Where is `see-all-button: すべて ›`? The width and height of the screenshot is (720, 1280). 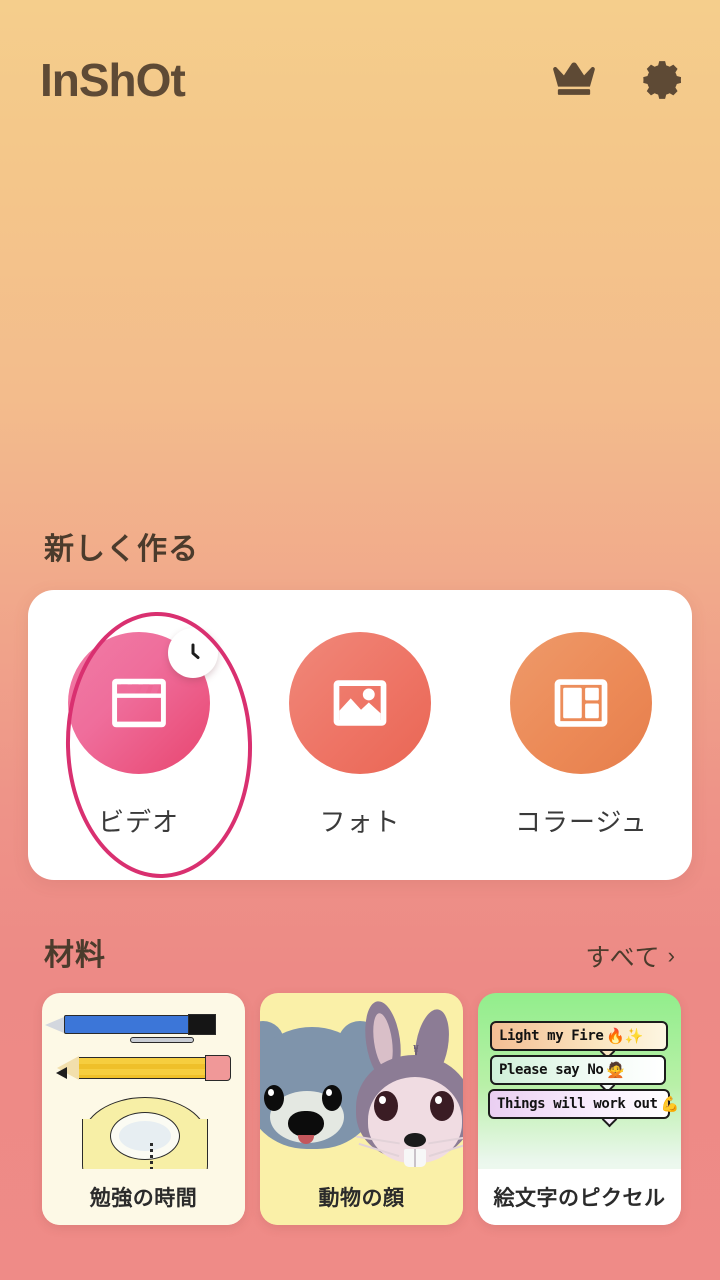
see-all-button: すべて › is located at coordinates (630, 956).